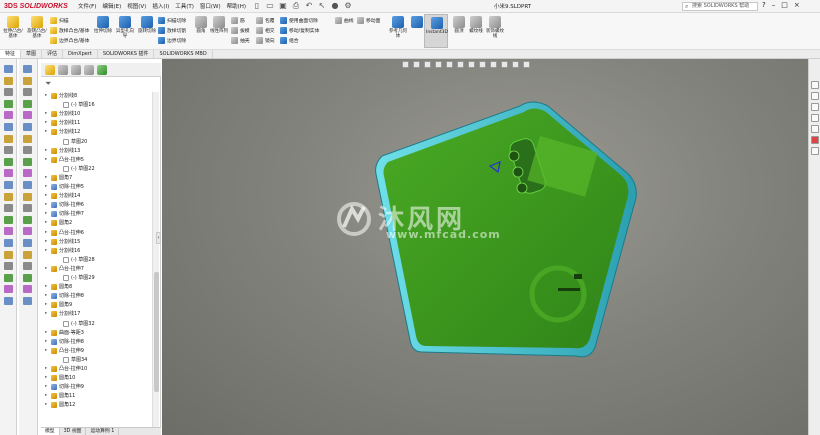 The height and width of the screenshot is (435, 820). What do you see at coordinates (309, 6) in the screenshot?
I see `undo-icon: ↶` at bounding box center [309, 6].